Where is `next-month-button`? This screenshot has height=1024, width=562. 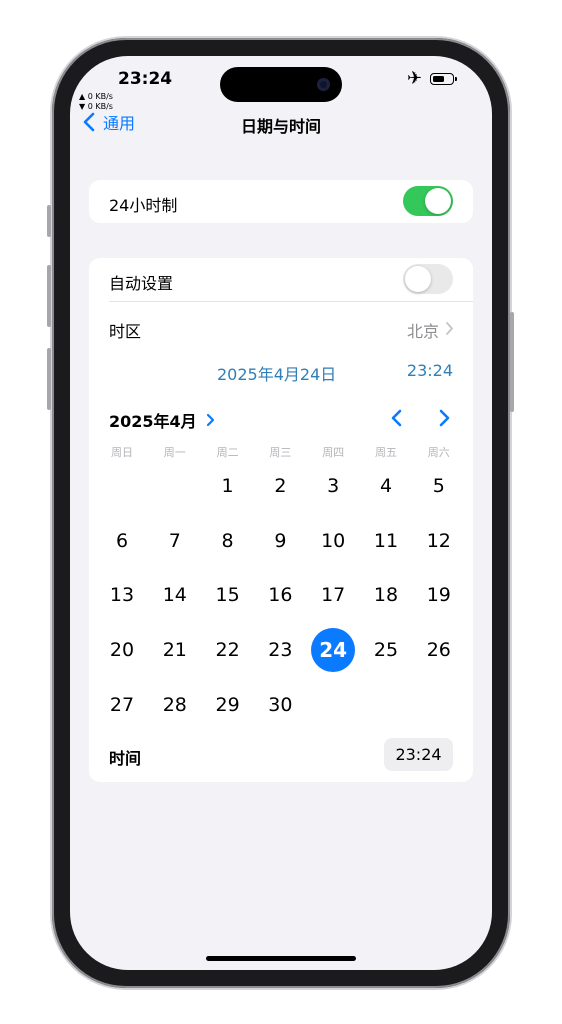
next-month-button is located at coordinates (444, 418).